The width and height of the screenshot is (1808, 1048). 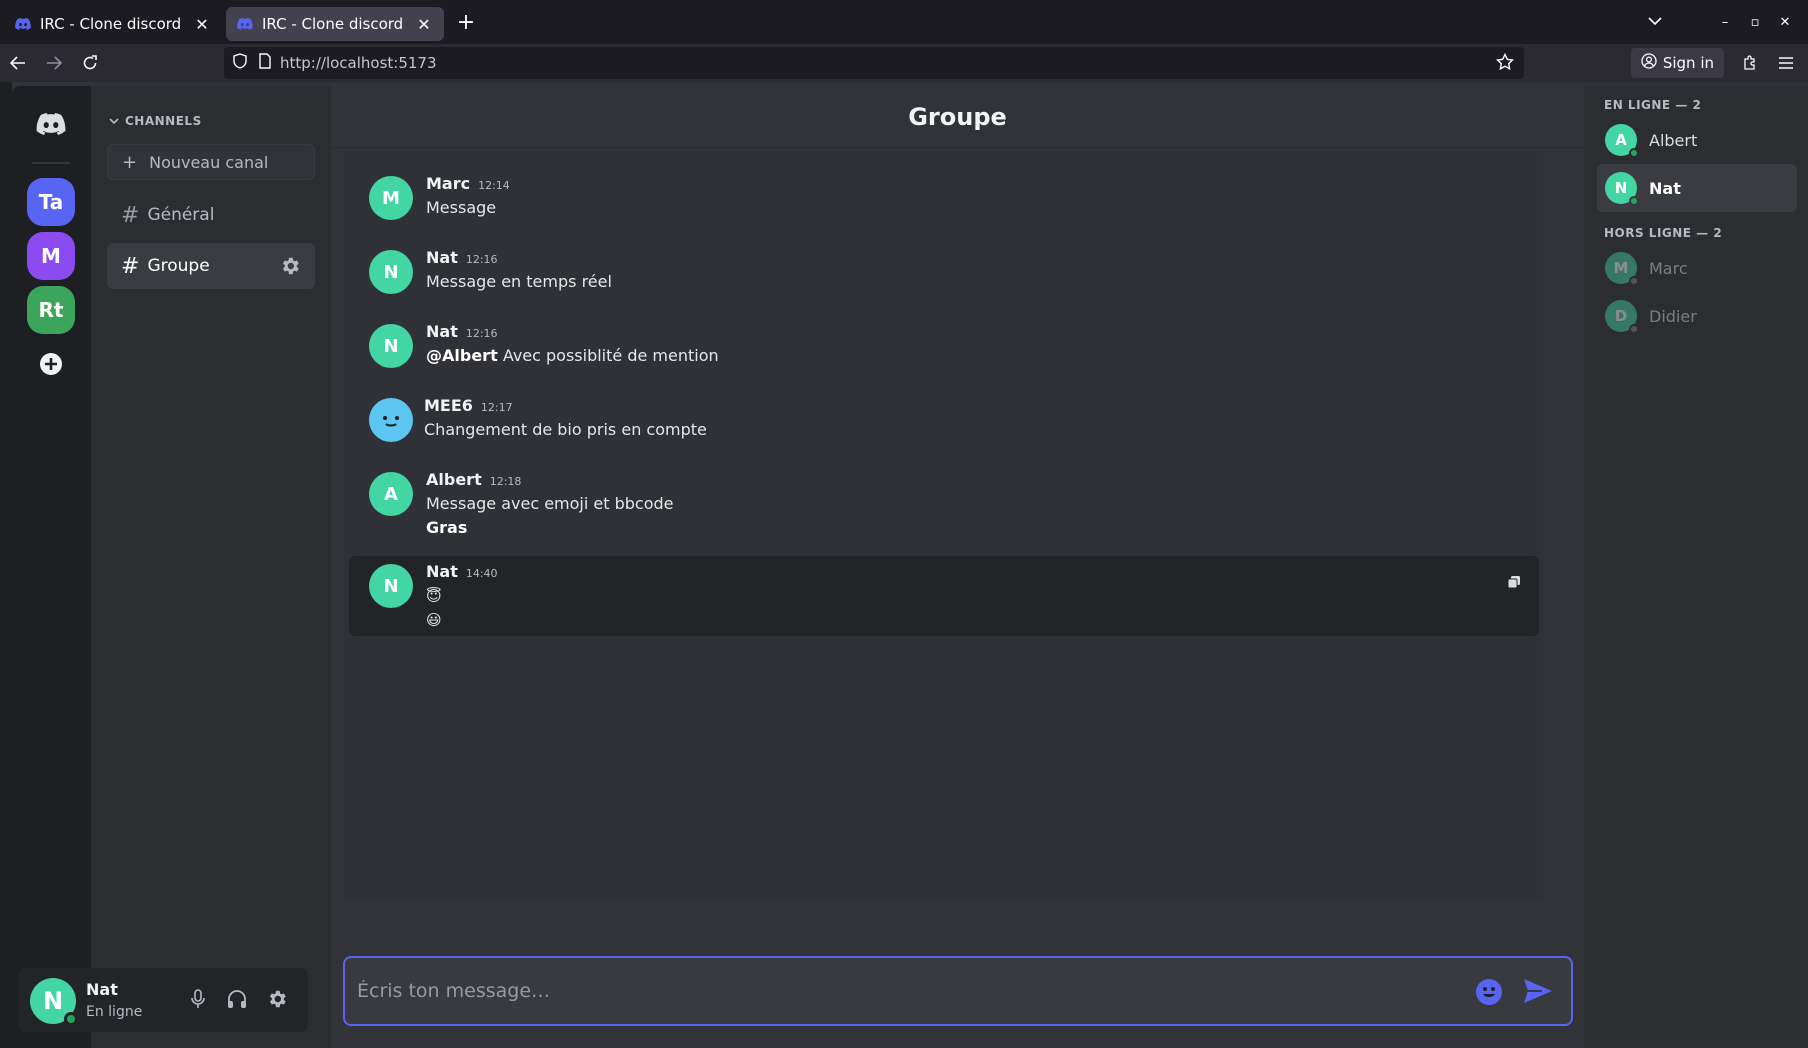 I want to click on emoji-innocent: 😇, so click(x=434, y=596).